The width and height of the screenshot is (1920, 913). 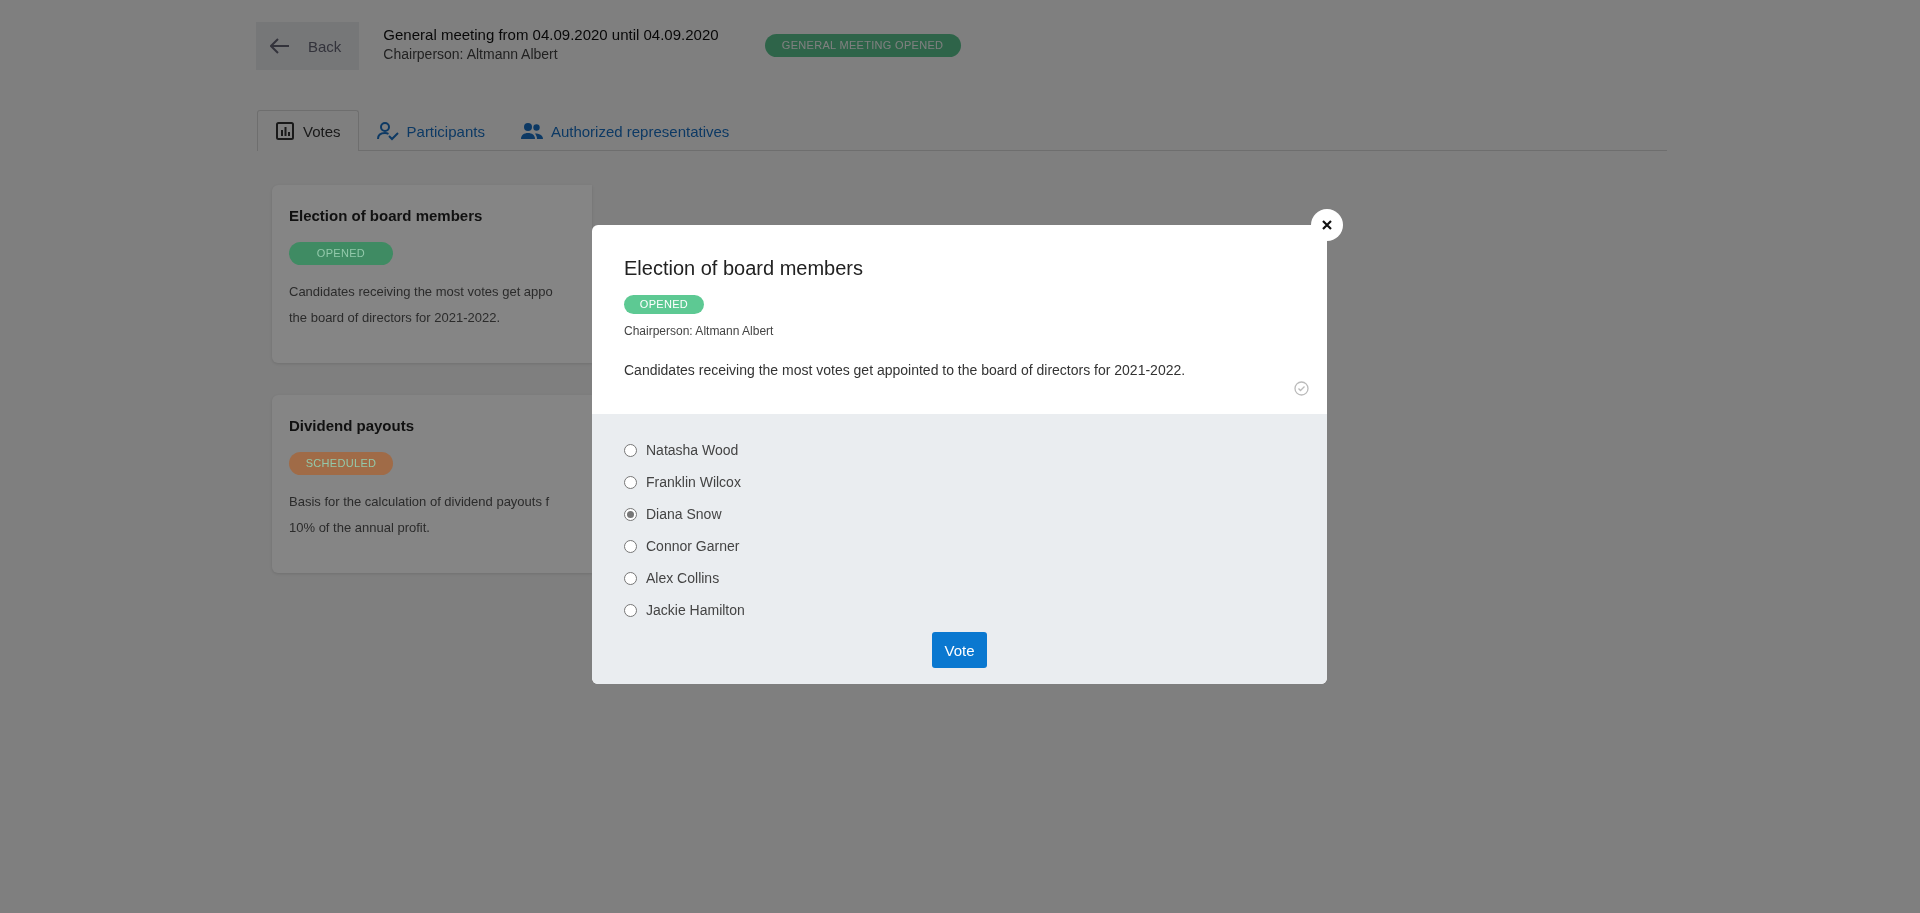 I want to click on candidate-name: Connor Garner, so click(x=693, y=546).